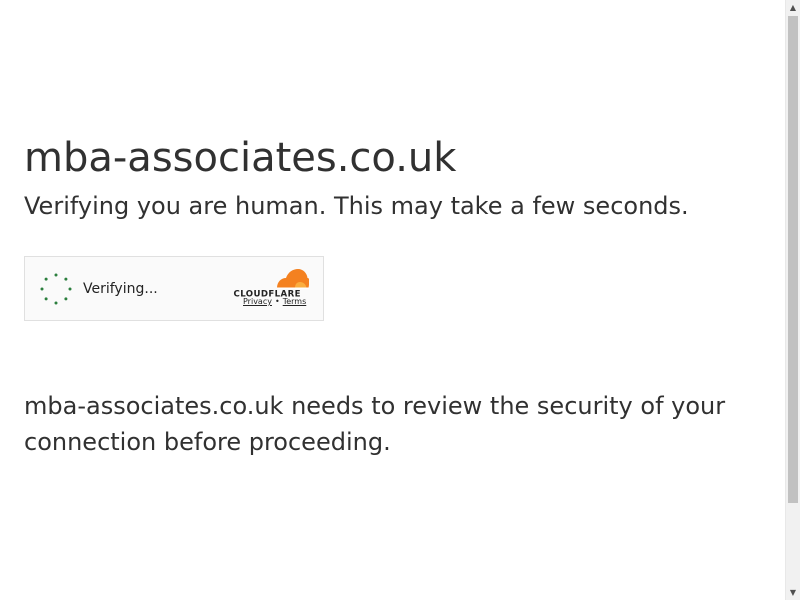 This screenshot has height=600, width=800. What do you see at coordinates (793, 592) in the screenshot?
I see `scroll-down-arrow-icon: ▼` at bounding box center [793, 592].